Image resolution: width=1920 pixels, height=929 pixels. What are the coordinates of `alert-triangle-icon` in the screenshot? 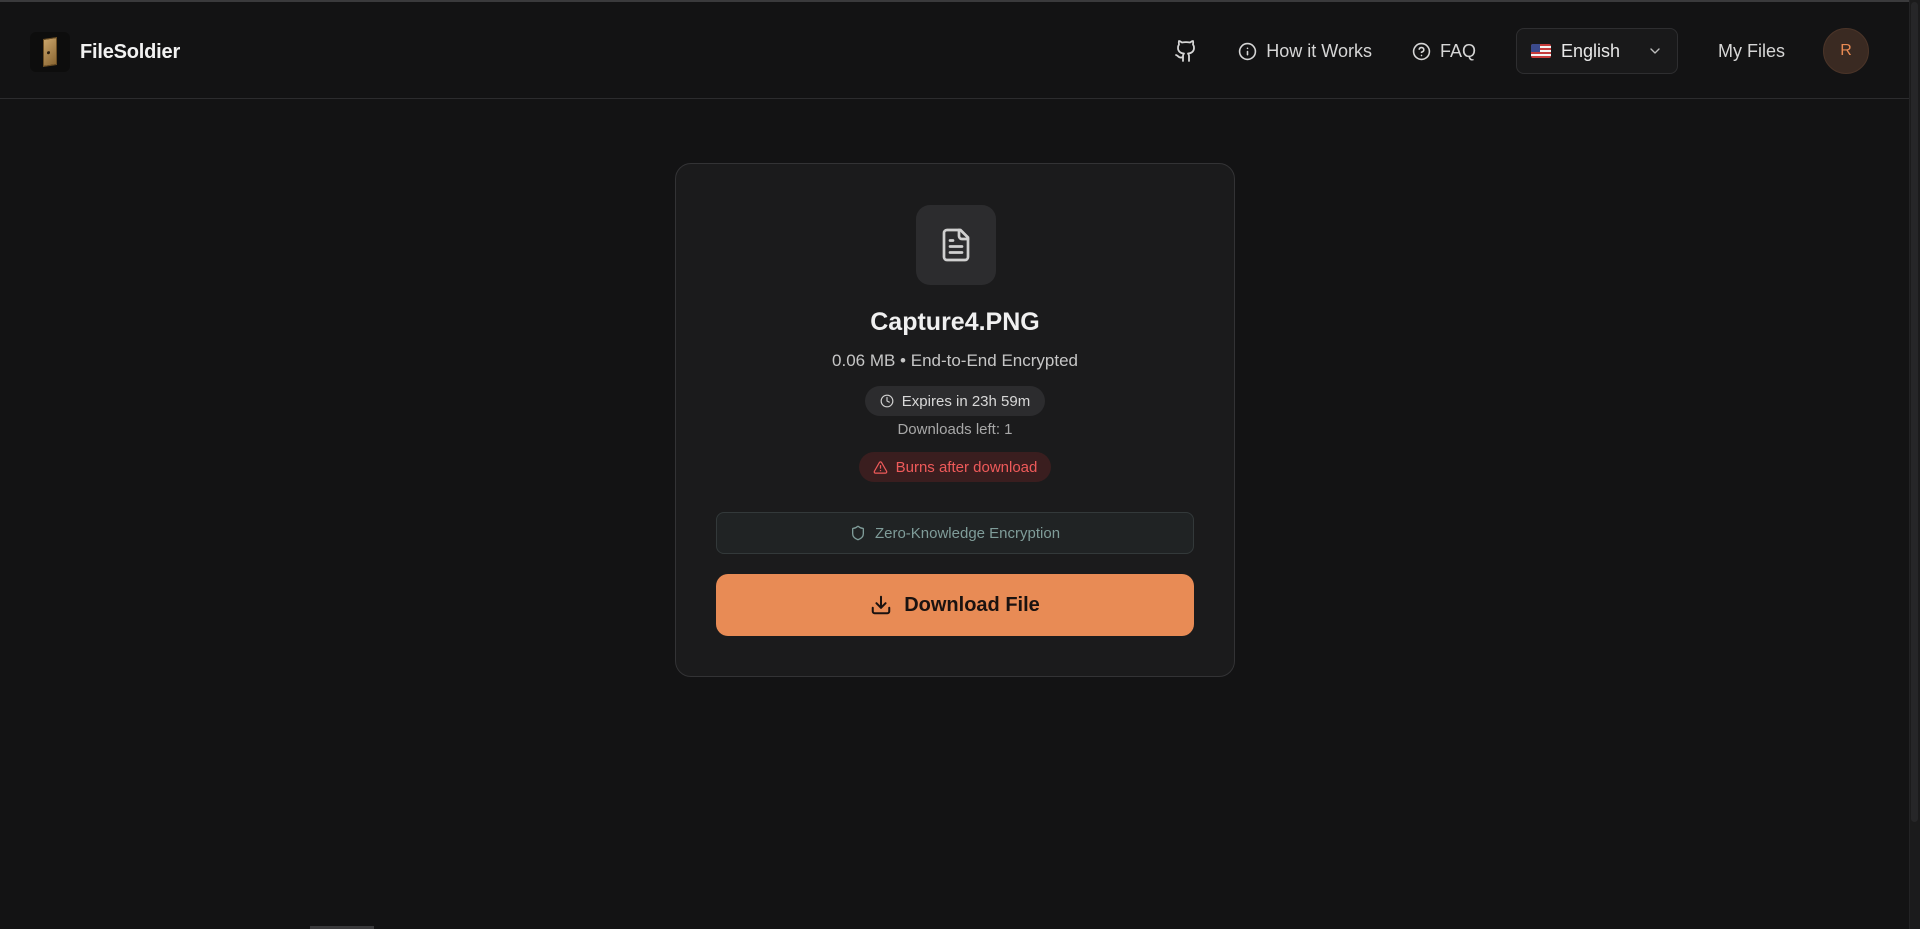 It's located at (880, 467).